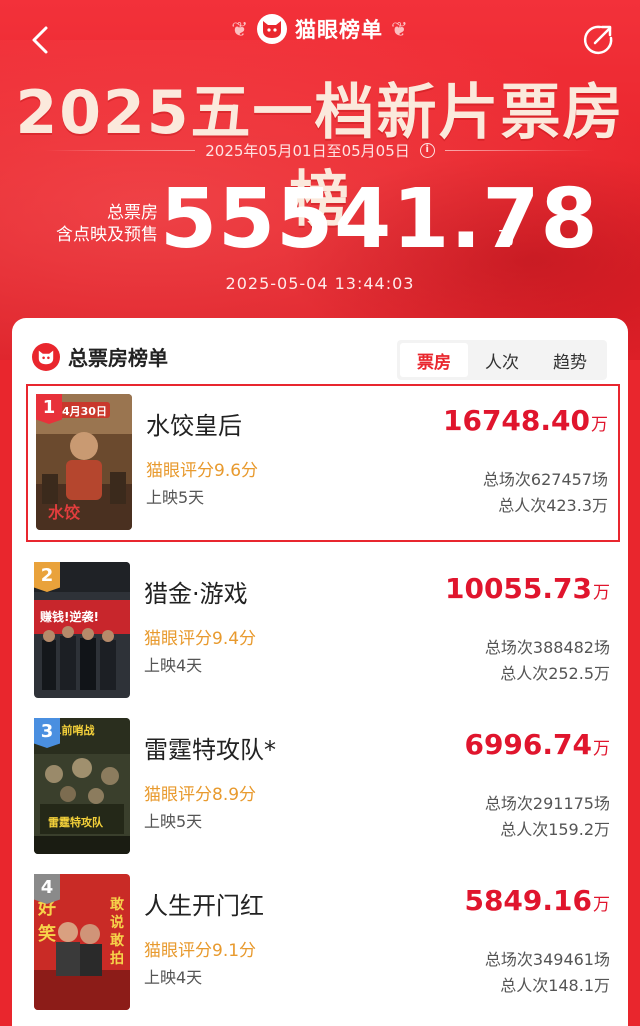  What do you see at coordinates (555, 985) in the screenshot?
I see `total-viewers: 总人次148.1万` at bounding box center [555, 985].